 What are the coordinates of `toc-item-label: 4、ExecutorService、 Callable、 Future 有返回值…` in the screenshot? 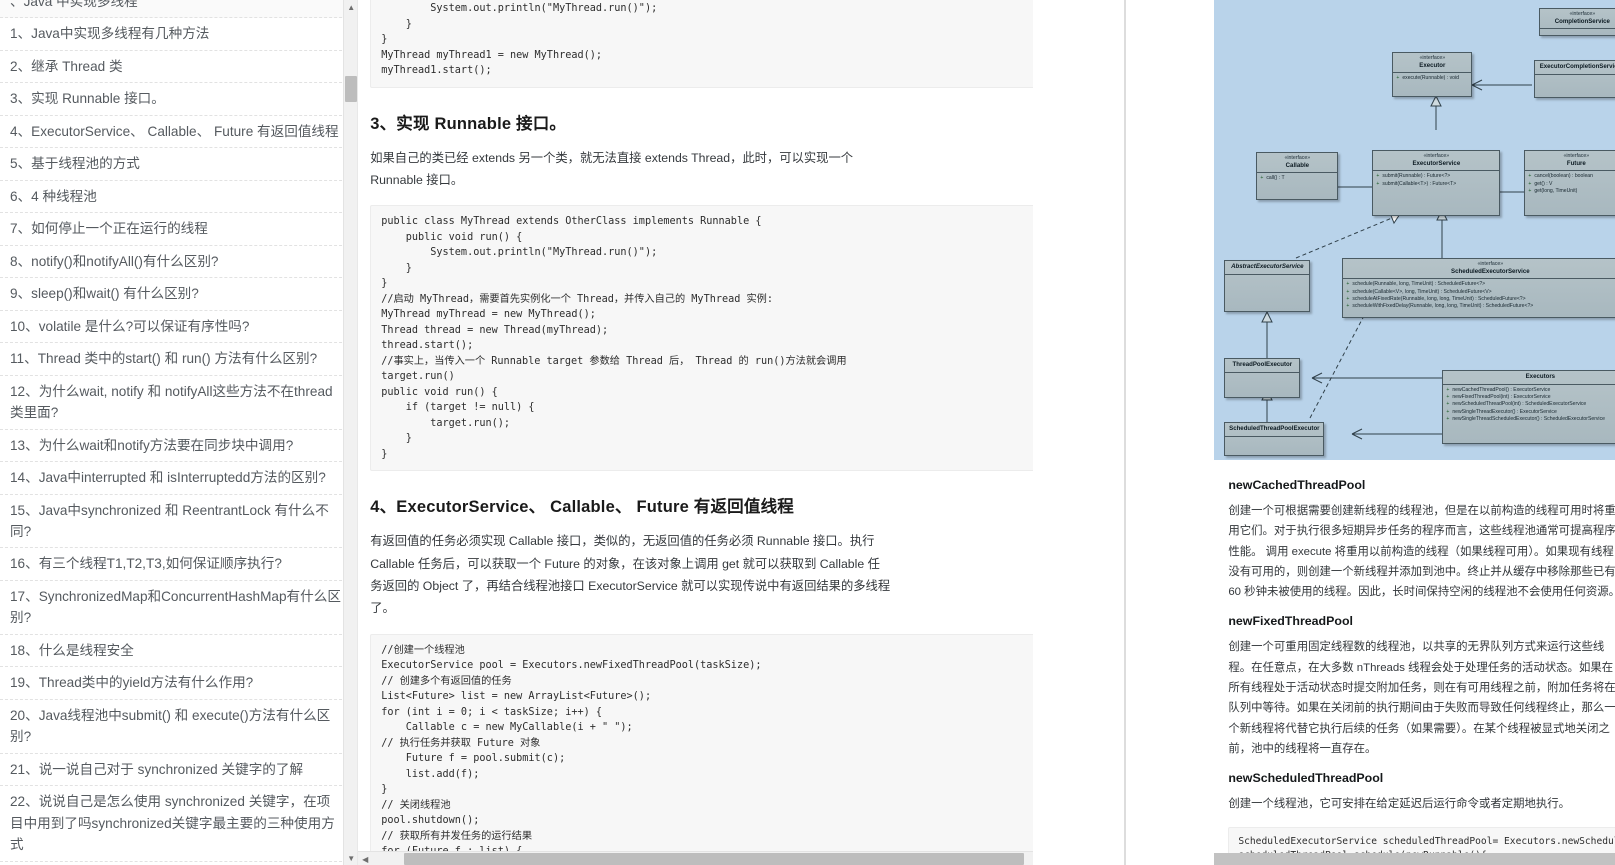 It's located at (174, 131).